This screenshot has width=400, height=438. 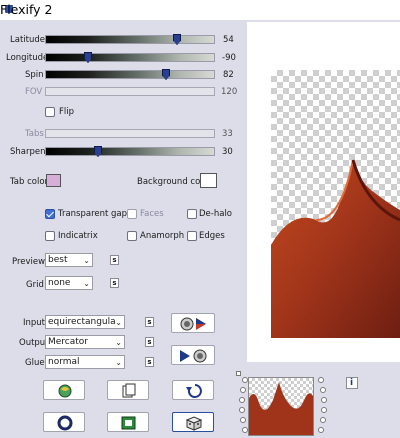 I want to click on input-select: equirectangula ⌄, so click(x=85, y=322).